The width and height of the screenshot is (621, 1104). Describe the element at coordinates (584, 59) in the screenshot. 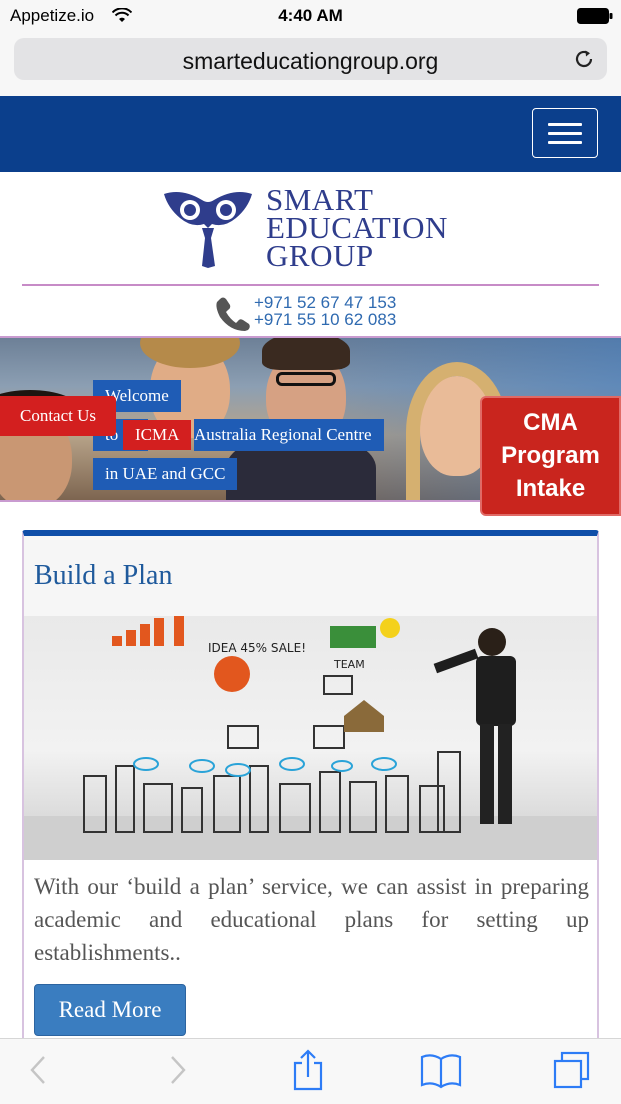

I see `reload-icon` at that location.